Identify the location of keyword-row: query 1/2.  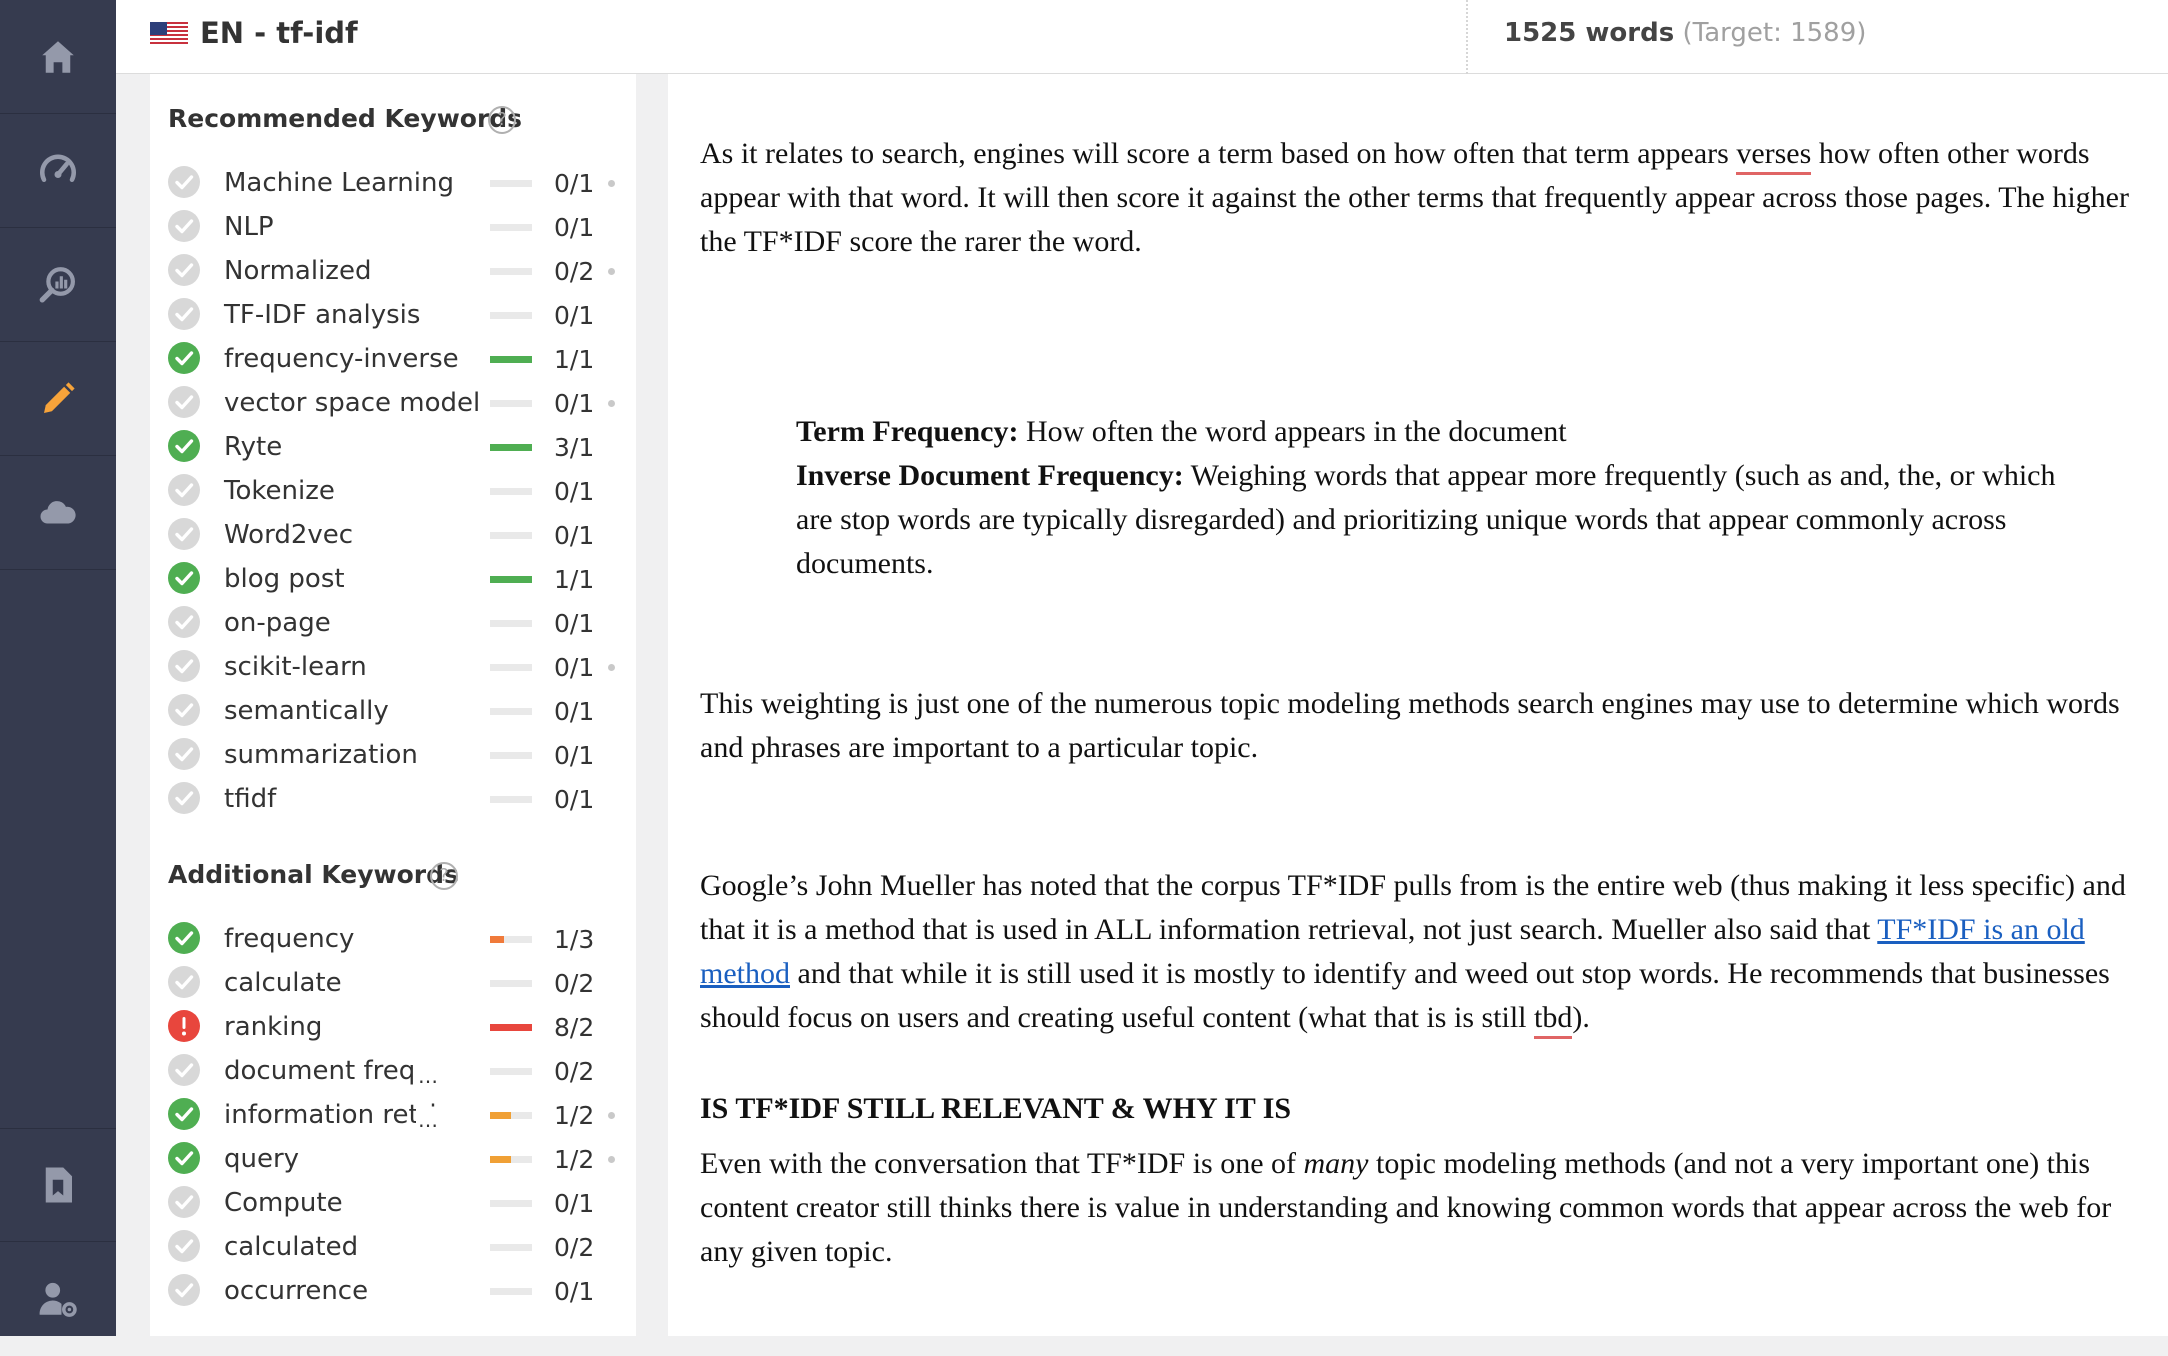
(398, 1158).